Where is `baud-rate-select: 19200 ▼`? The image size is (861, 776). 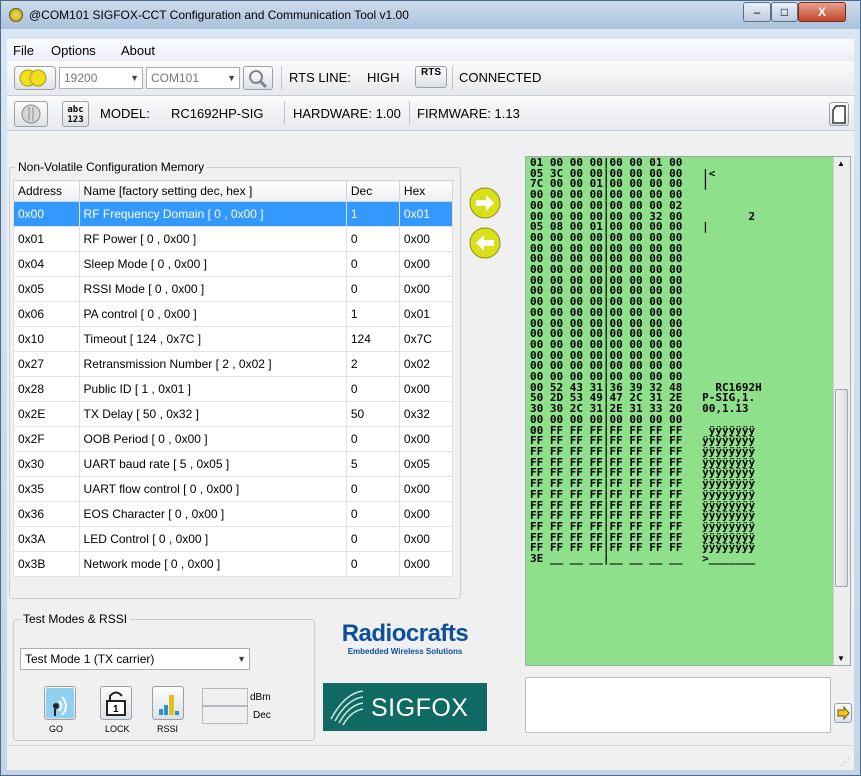
baud-rate-select: 19200 ▼ is located at coordinates (101, 78).